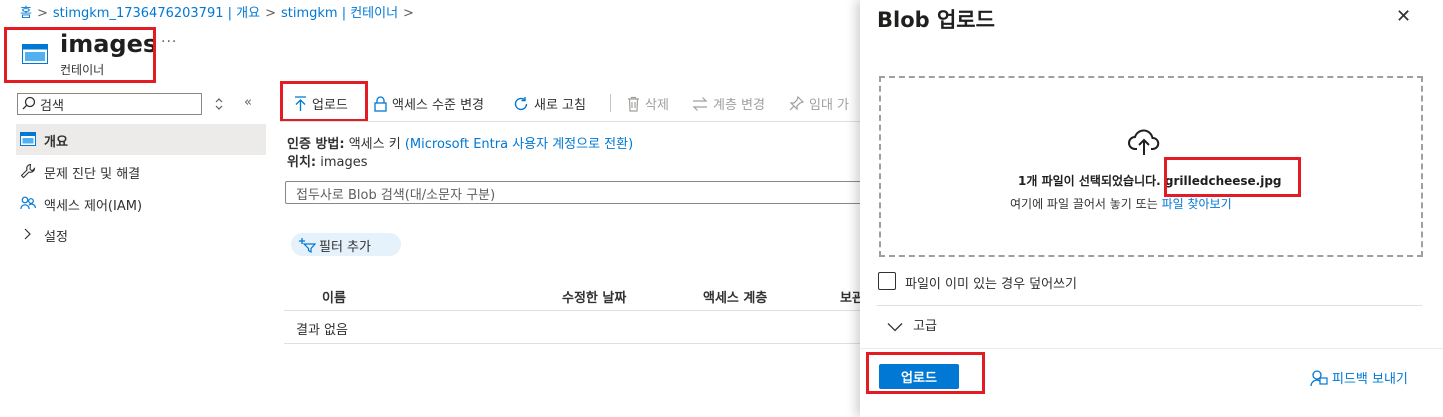 The width and height of the screenshot is (1443, 417). I want to click on change-tier-label: 계층 변경, so click(739, 105).